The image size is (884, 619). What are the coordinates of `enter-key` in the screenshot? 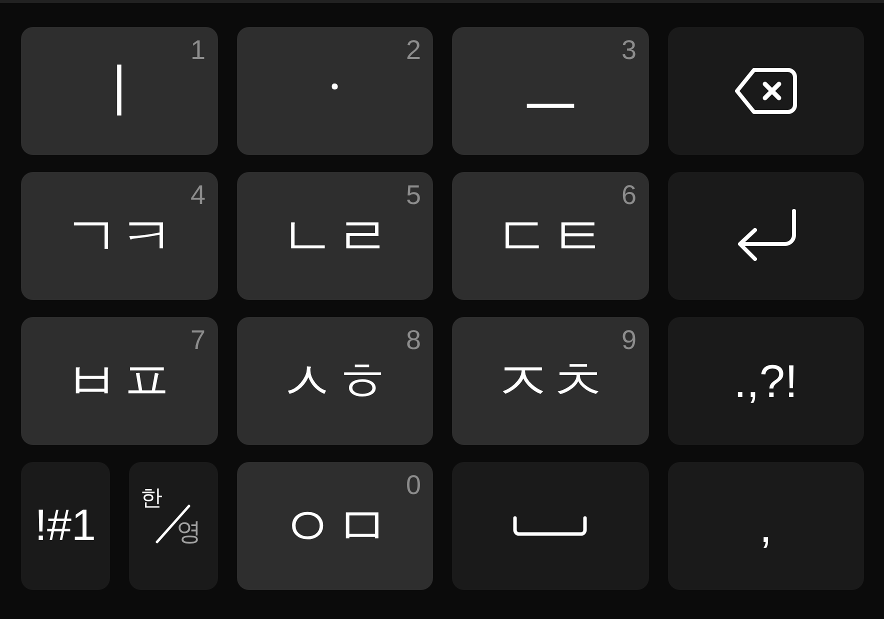 It's located at (766, 236).